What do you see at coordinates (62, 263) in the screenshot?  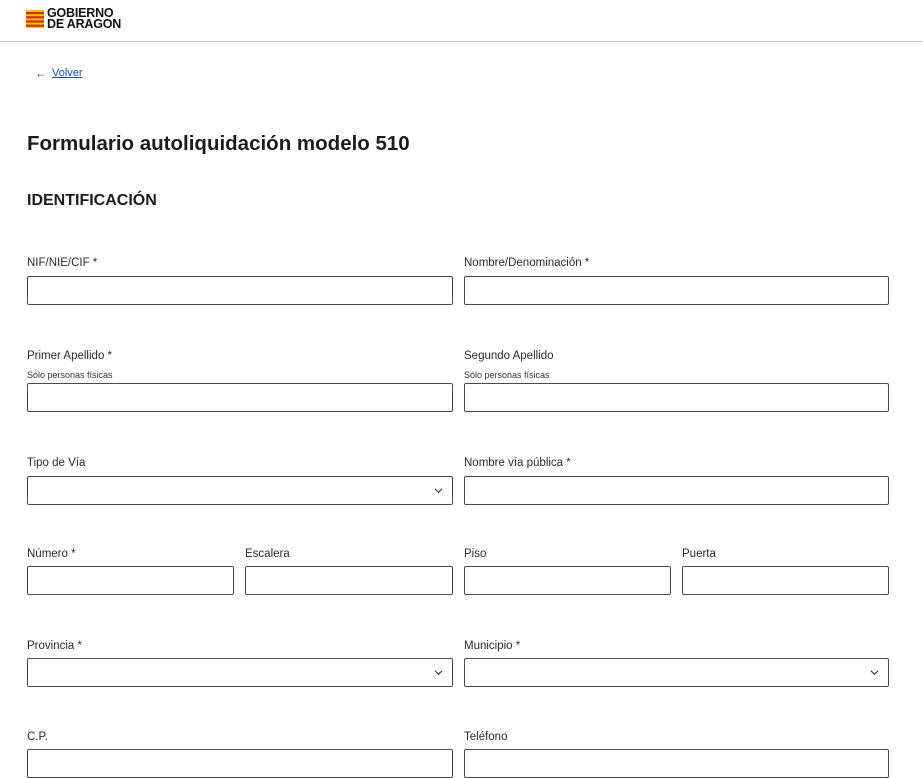 I see `nif-label: NIF/NIE/CIF *` at bounding box center [62, 263].